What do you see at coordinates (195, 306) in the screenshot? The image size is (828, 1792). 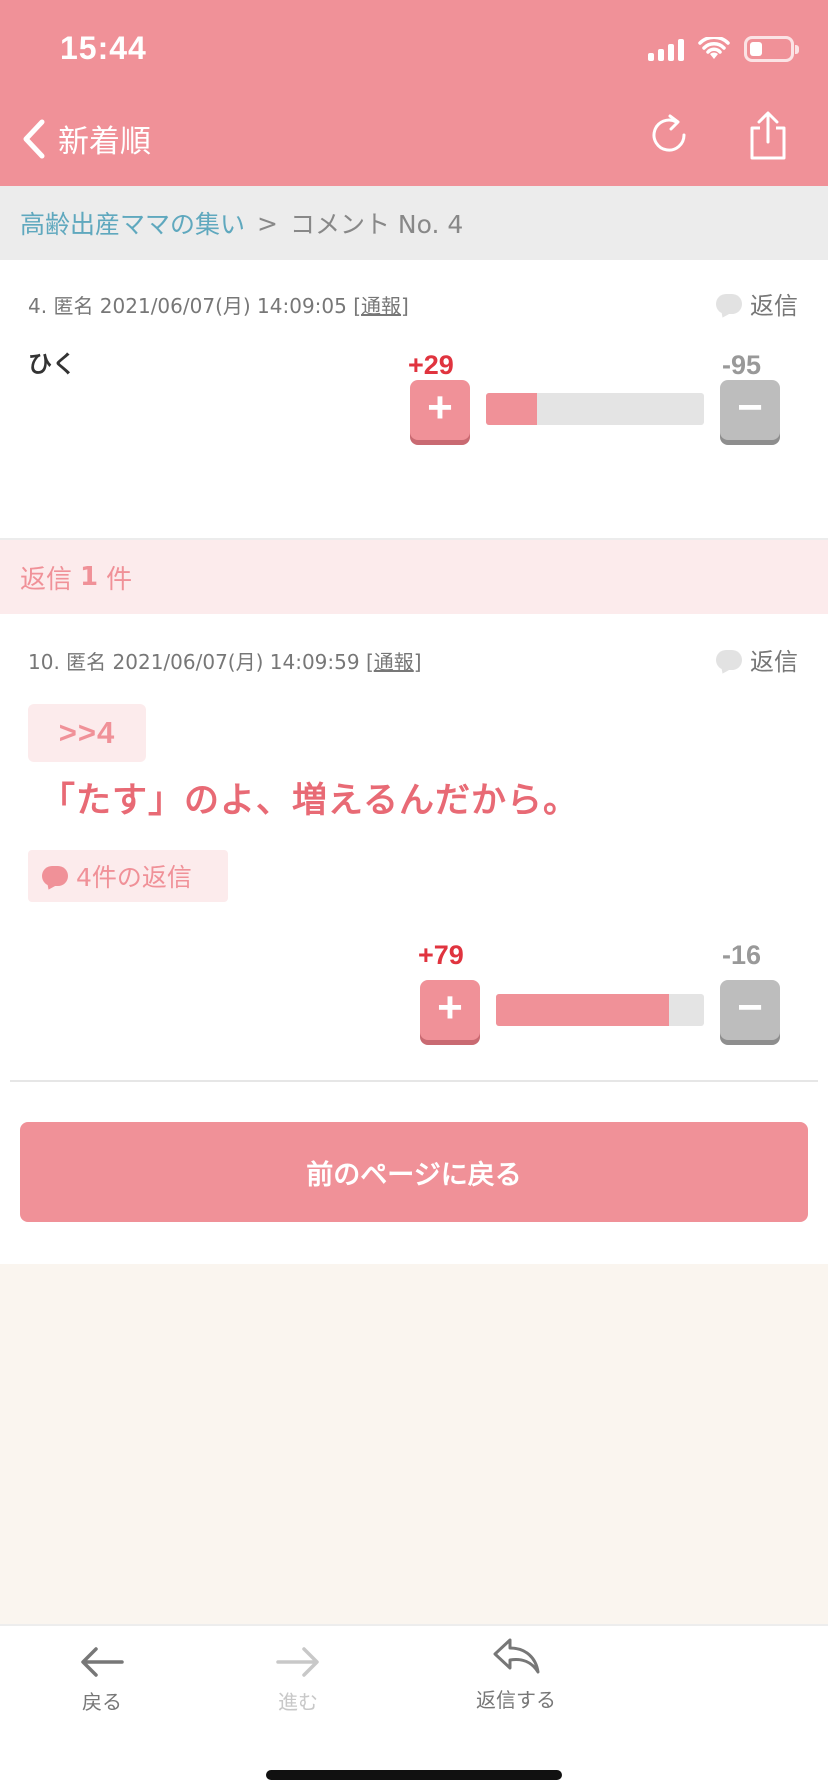 I see `comment-meta-text: 4. 匿名 2021/06/07(月) 14:09:05 [` at bounding box center [195, 306].